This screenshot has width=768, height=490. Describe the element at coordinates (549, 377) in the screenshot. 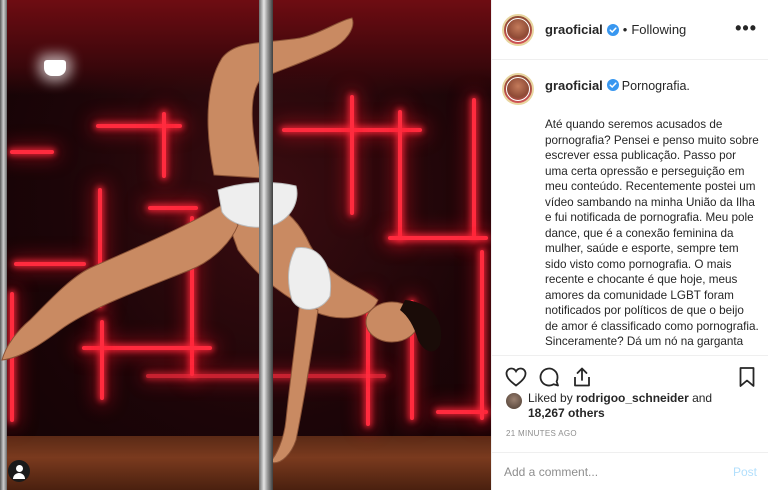

I see `comment-icon` at that location.